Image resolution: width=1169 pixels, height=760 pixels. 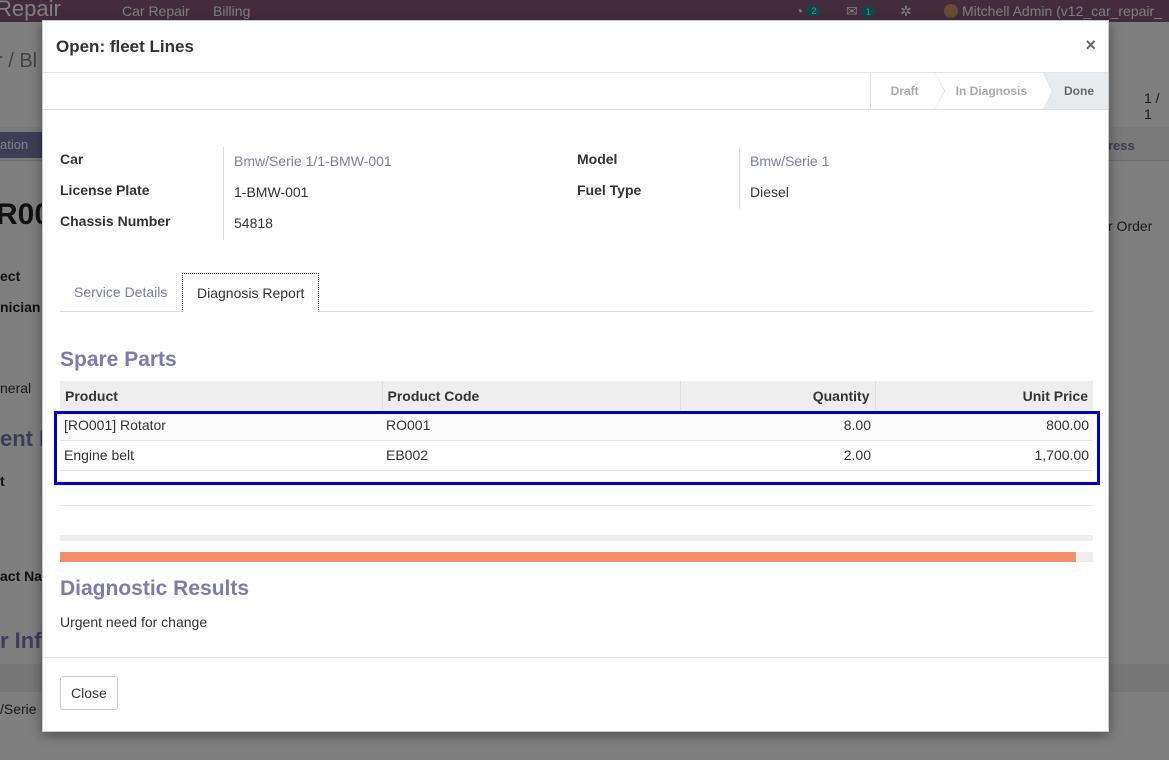 I want to click on fuel-type-value: Diesel, so click(x=909, y=193).